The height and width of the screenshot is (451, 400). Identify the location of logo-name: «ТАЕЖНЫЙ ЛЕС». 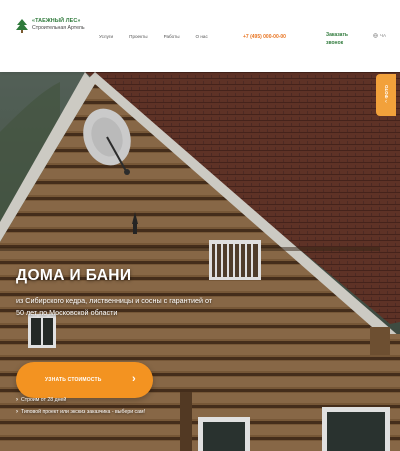
(56, 21).